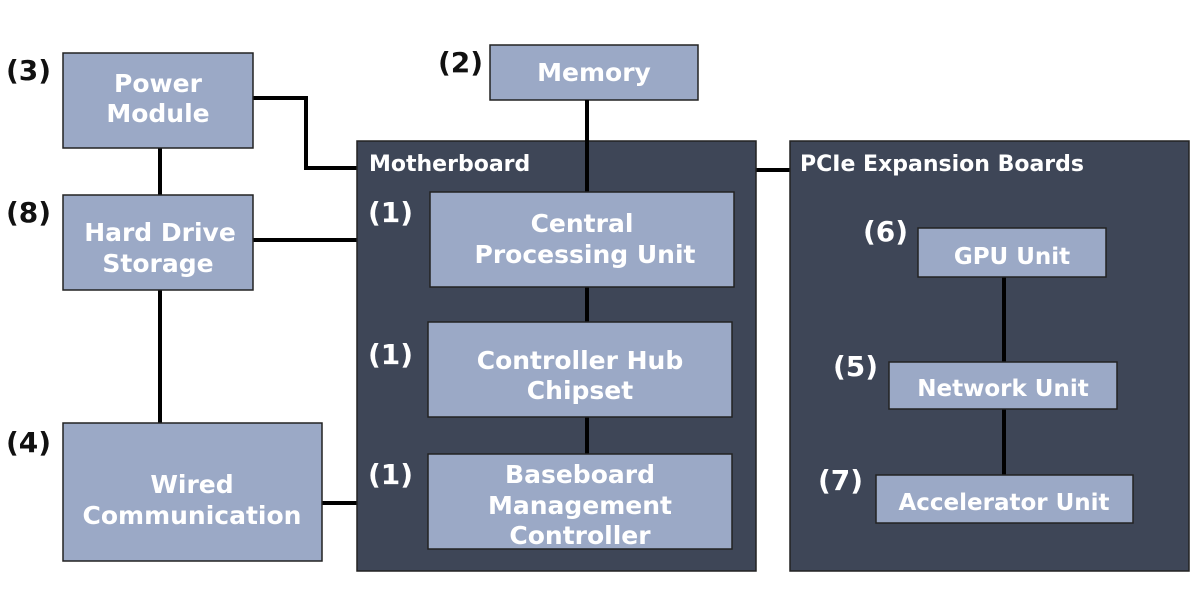 The image size is (1200, 600). Describe the element at coordinates (582, 223) in the screenshot. I see `cpu-label-1: Central` at that location.